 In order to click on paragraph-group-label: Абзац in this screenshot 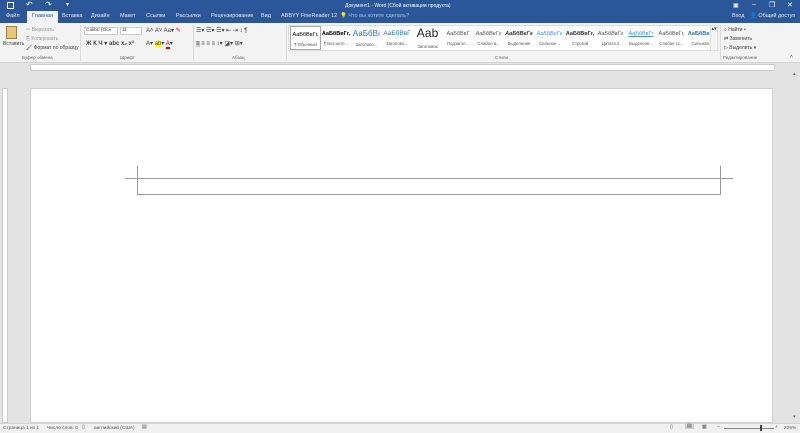, I will do `click(238, 57)`.